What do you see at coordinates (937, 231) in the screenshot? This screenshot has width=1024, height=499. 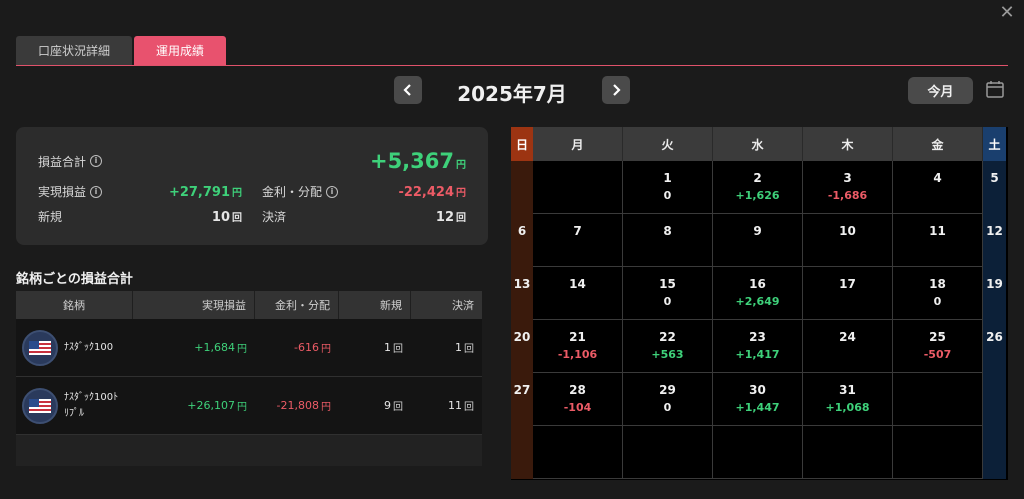 I see `day-number: 11` at bounding box center [937, 231].